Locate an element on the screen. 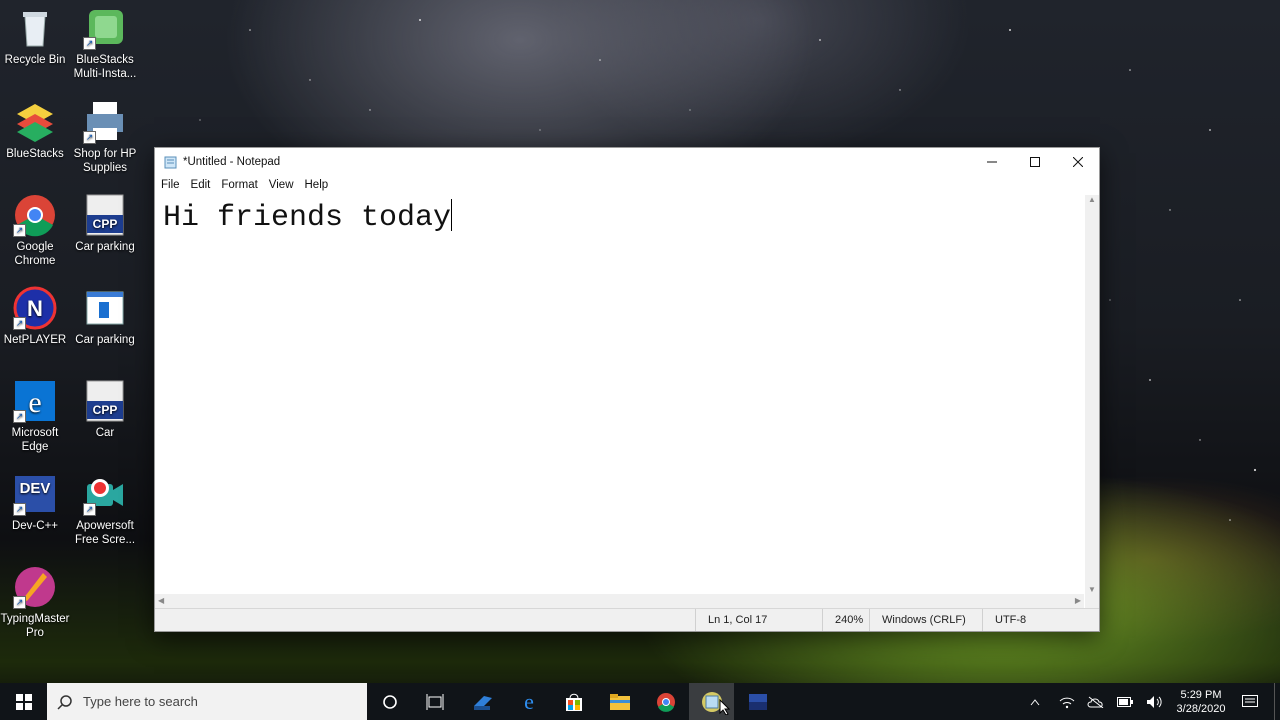  desktop-icon-car-parking-exe: Car parking is located at coordinates (105, 316).